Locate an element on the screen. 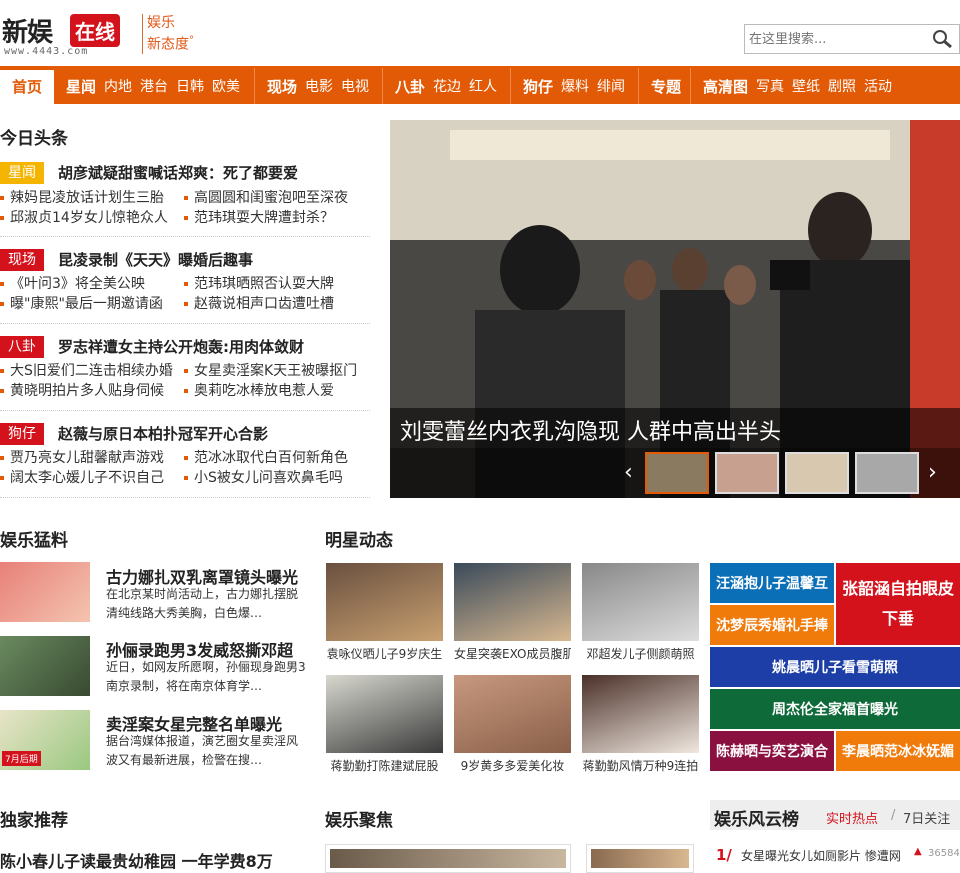  tile-link: 张韶涵自拍眼皮下垂 is located at coordinates (898, 604).